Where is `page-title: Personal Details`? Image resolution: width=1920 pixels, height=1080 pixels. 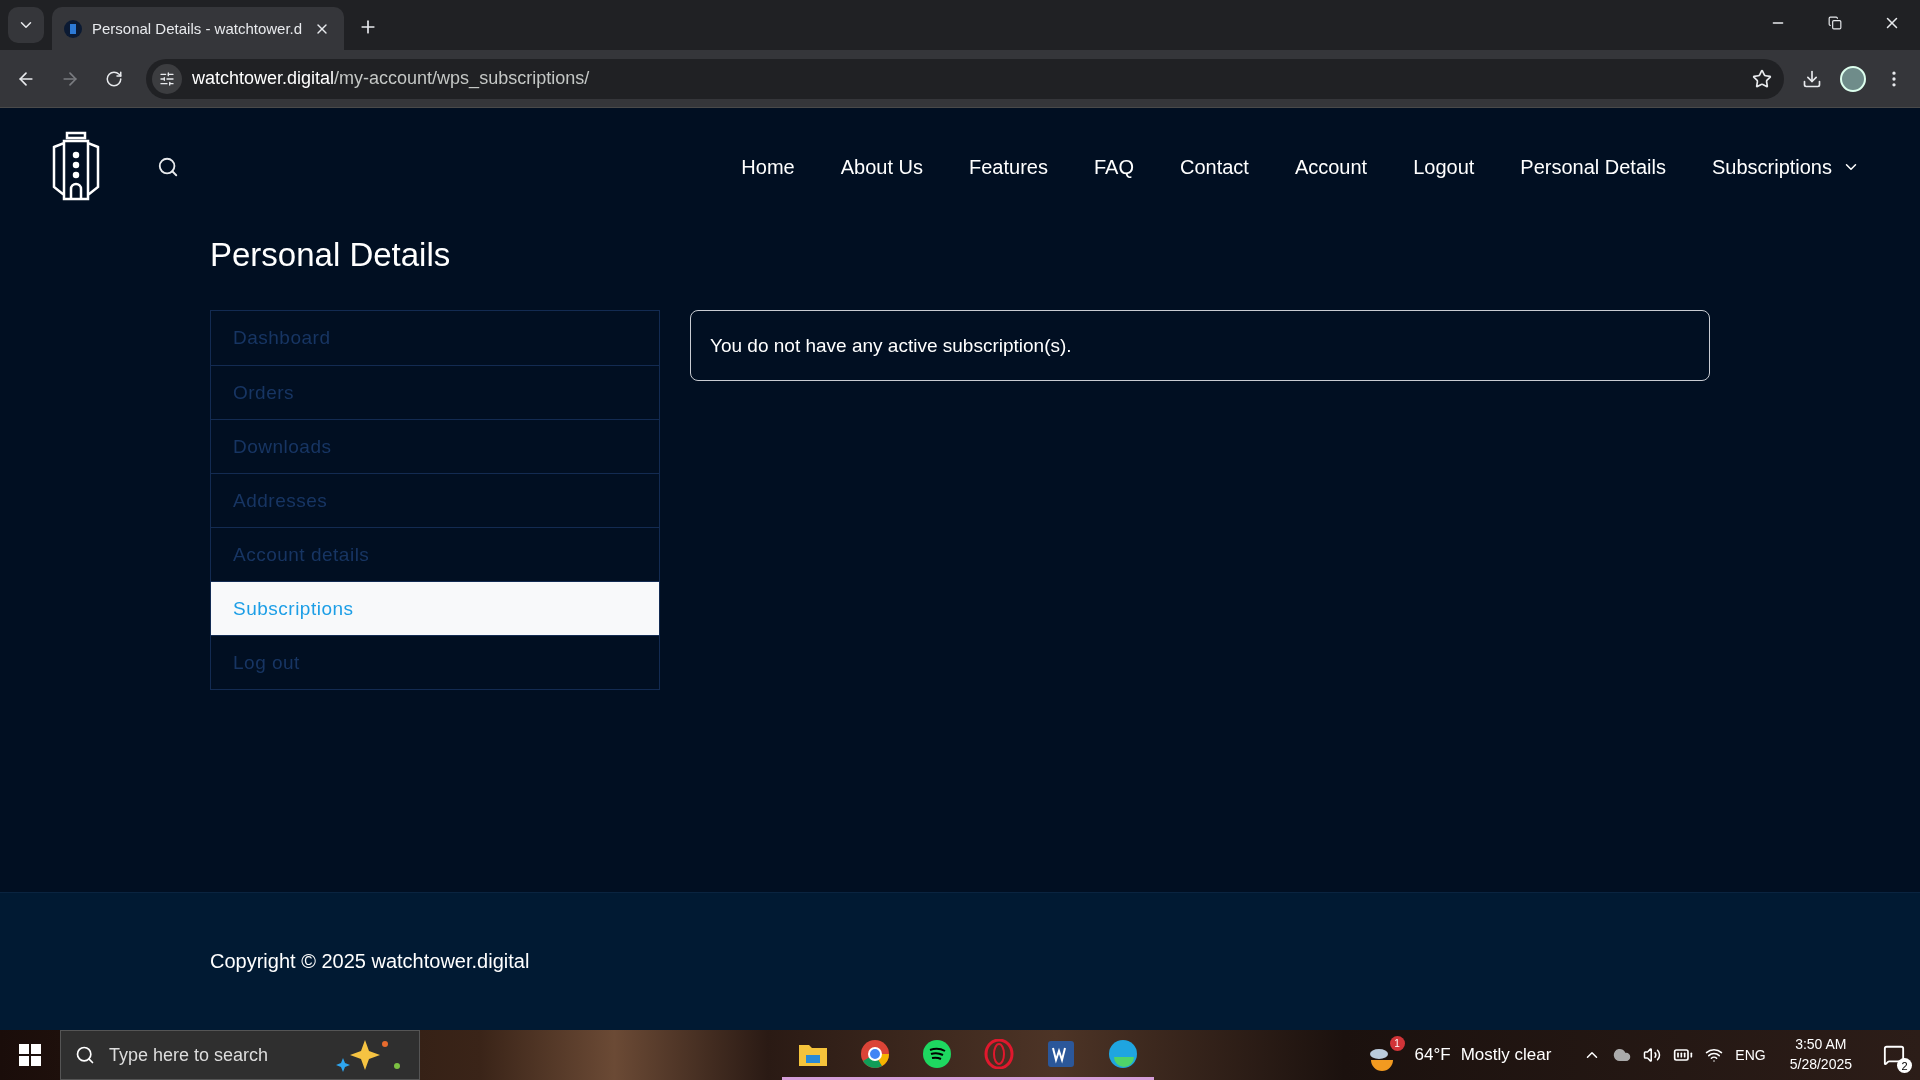 page-title: Personal Details is located at coordinates (331, 255).